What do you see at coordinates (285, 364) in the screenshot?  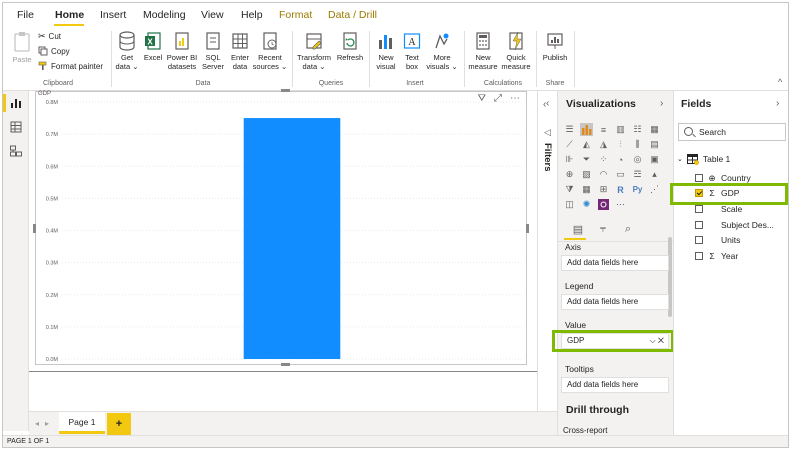 I see `resize-handle-bottom` at bounding box center [285, 364].